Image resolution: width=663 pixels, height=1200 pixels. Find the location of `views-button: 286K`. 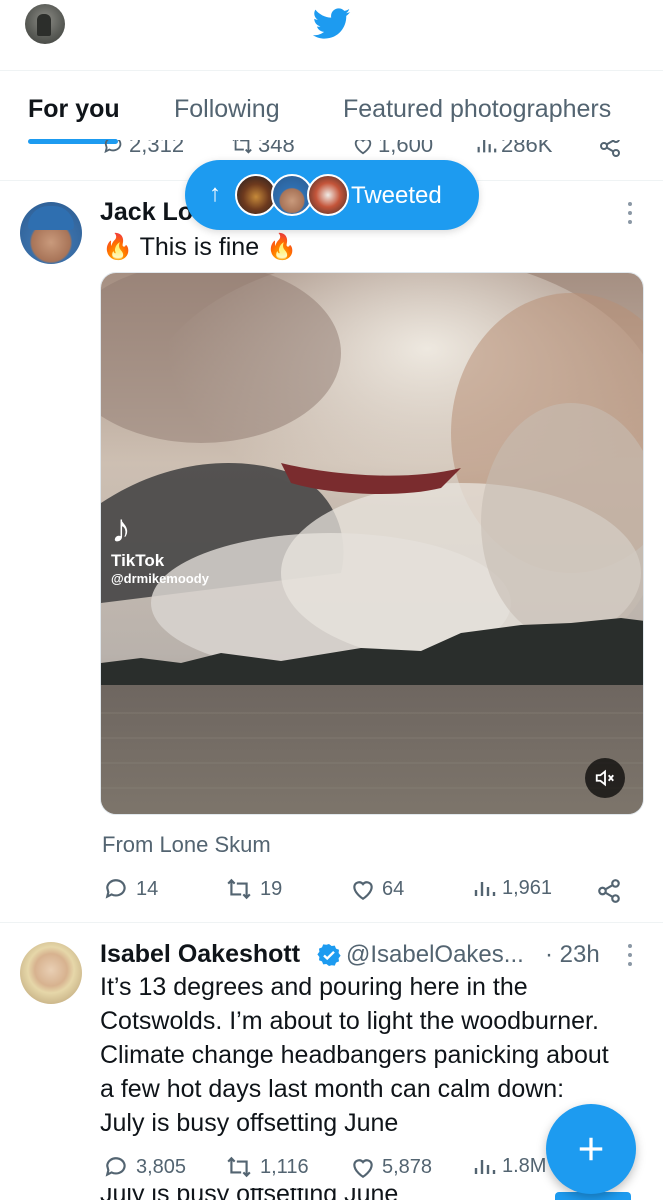

views-button: 286K is located at coordinates (513, 149).